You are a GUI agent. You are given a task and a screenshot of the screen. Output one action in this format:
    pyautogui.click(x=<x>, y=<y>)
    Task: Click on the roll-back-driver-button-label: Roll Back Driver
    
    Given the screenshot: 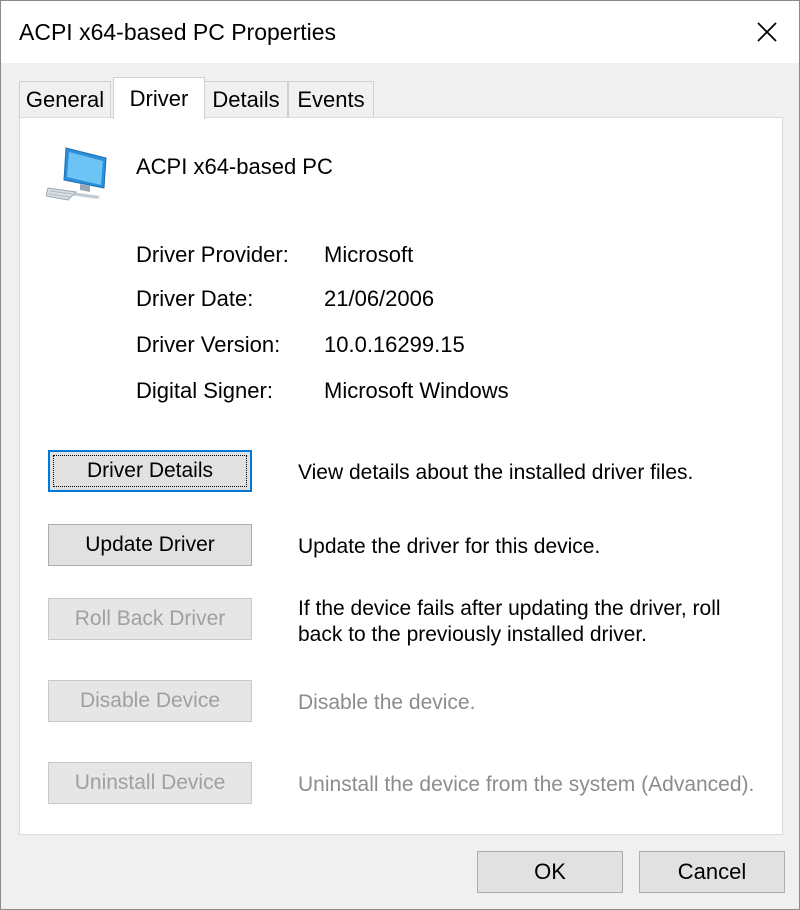 What is the action you would take?
    pyautogui.click(x=150, y=618)
    